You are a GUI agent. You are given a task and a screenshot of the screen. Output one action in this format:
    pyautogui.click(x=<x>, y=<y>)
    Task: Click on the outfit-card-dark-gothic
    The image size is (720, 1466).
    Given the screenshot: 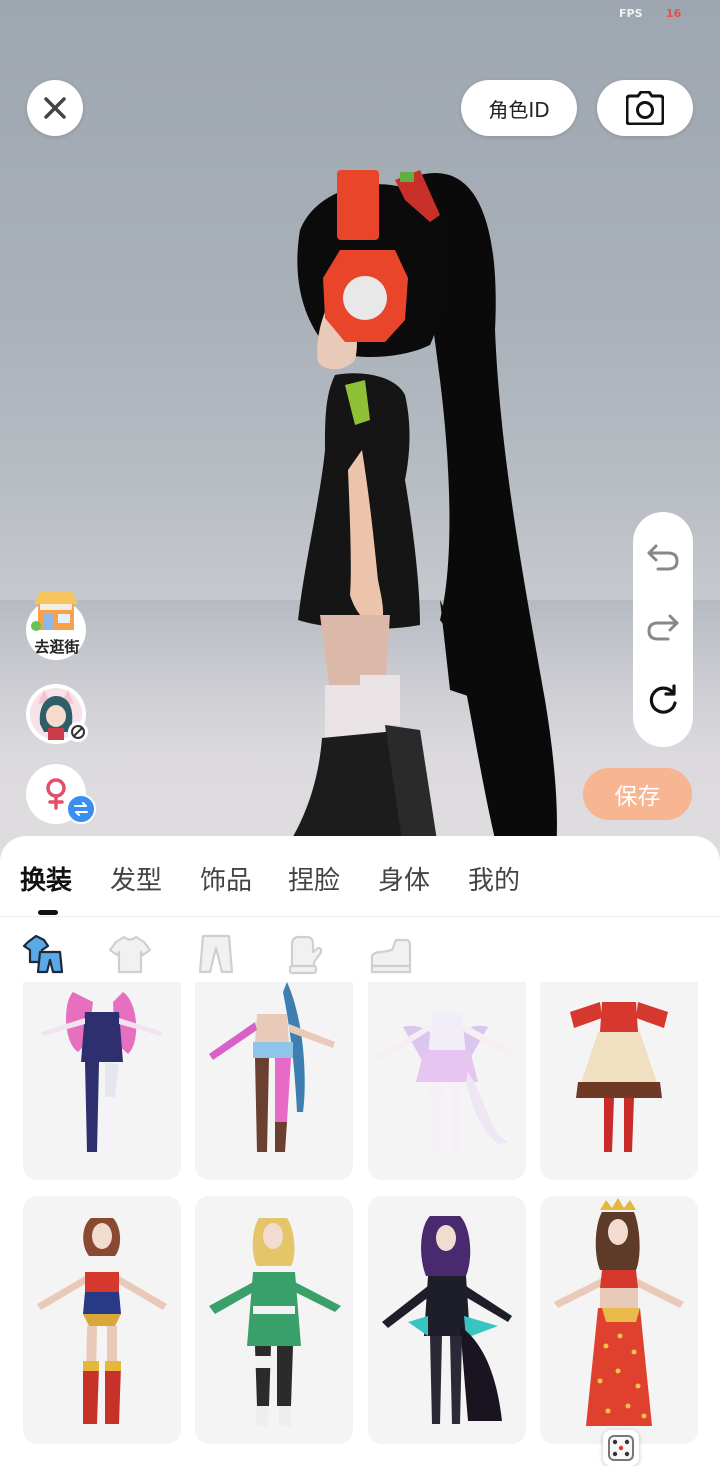 What is the action you would take?
    pyautogui.click(x=447, y=1320)
    